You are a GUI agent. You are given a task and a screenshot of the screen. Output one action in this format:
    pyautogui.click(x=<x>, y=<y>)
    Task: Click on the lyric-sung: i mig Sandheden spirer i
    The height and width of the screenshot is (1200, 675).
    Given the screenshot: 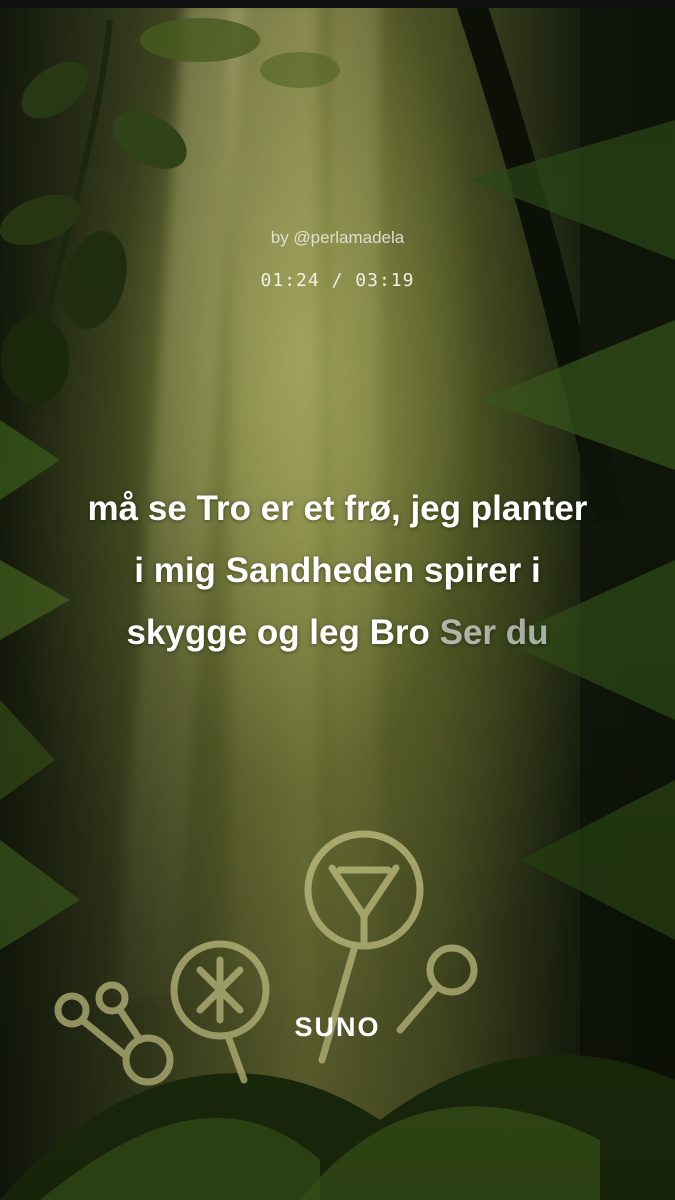 What is the action you would take?
    pyautogui.click(x=337, y=570)
    